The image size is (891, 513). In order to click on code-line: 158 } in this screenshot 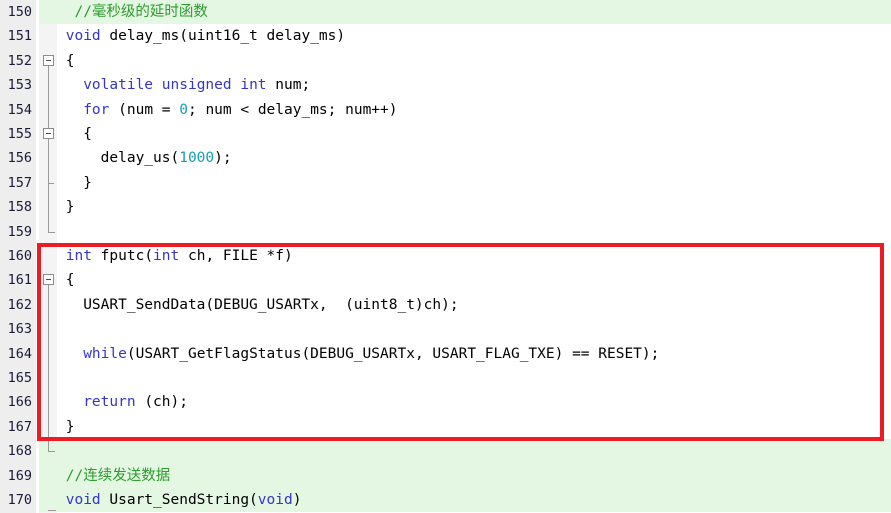, I will do `click(445, 207)`.